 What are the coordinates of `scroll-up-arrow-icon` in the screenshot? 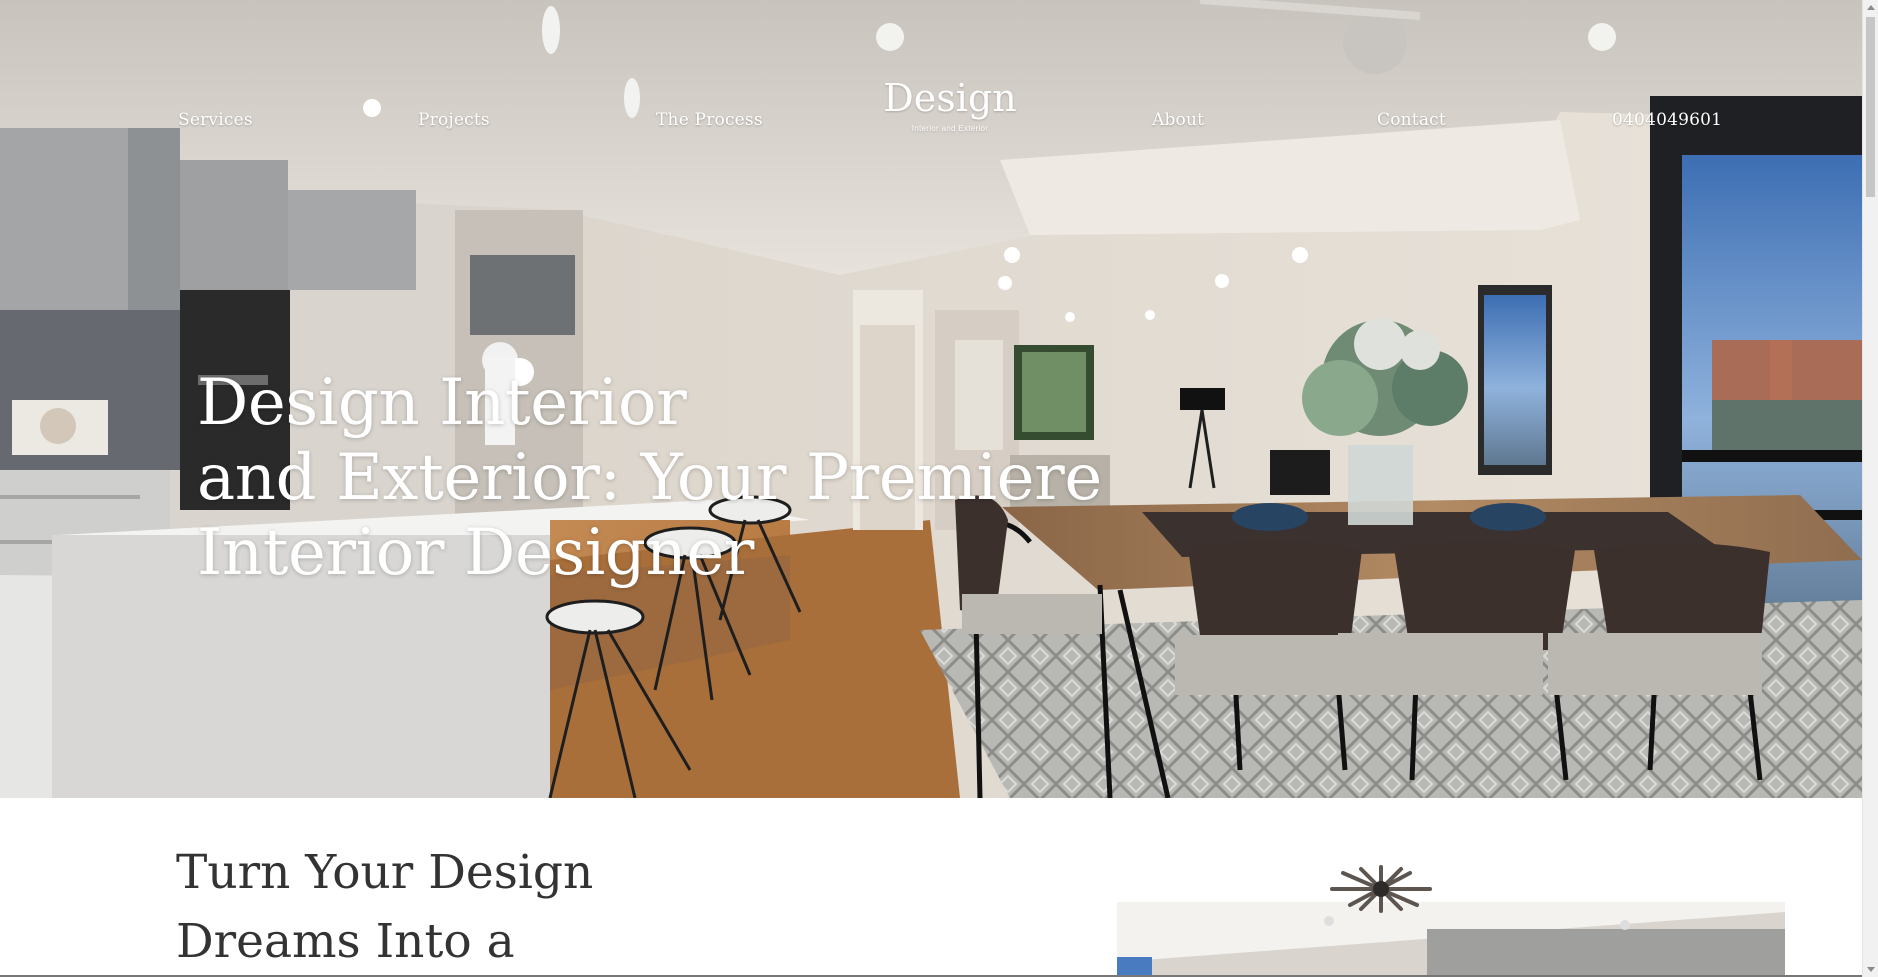 It's located at (1871, 7).